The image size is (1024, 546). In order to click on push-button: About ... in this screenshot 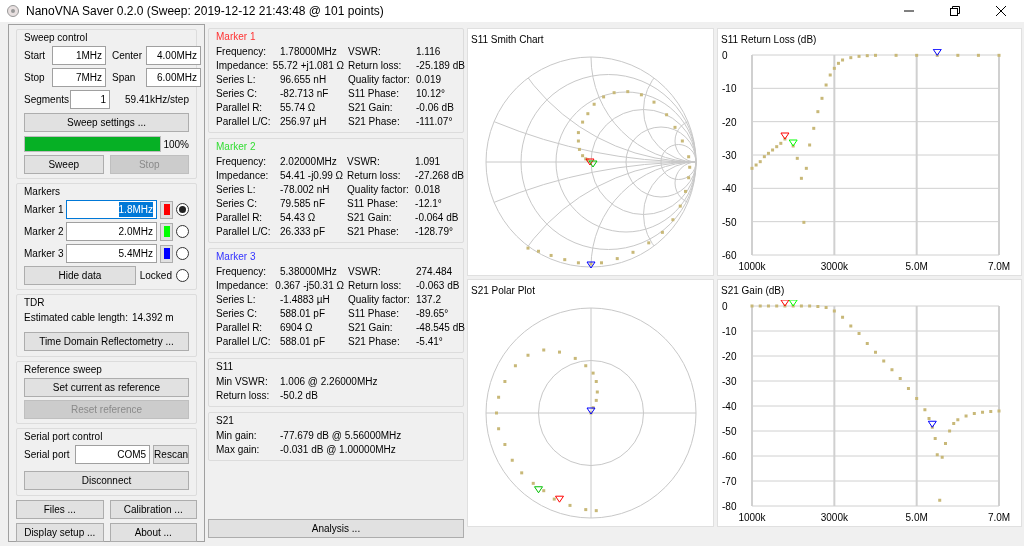, I will do `click(153, 532)`.